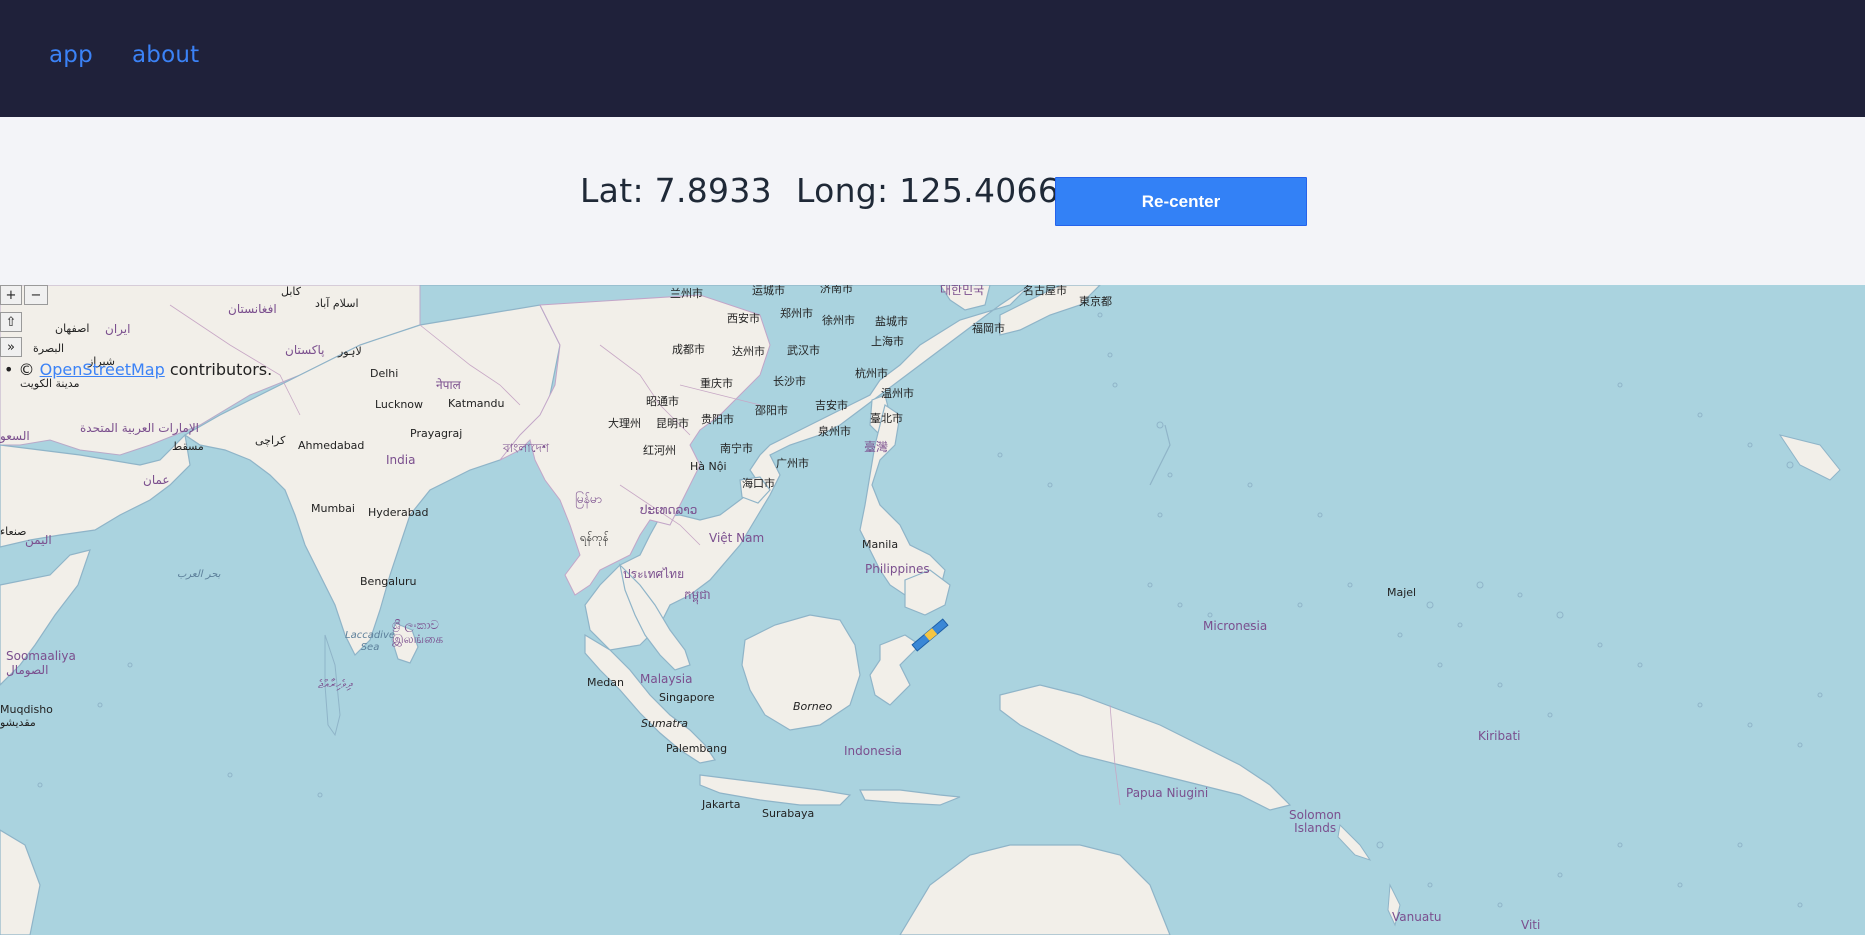  Describe the element at coordinates (887, 341) in the screenshot. I see `map-label: 上海市` at that location.